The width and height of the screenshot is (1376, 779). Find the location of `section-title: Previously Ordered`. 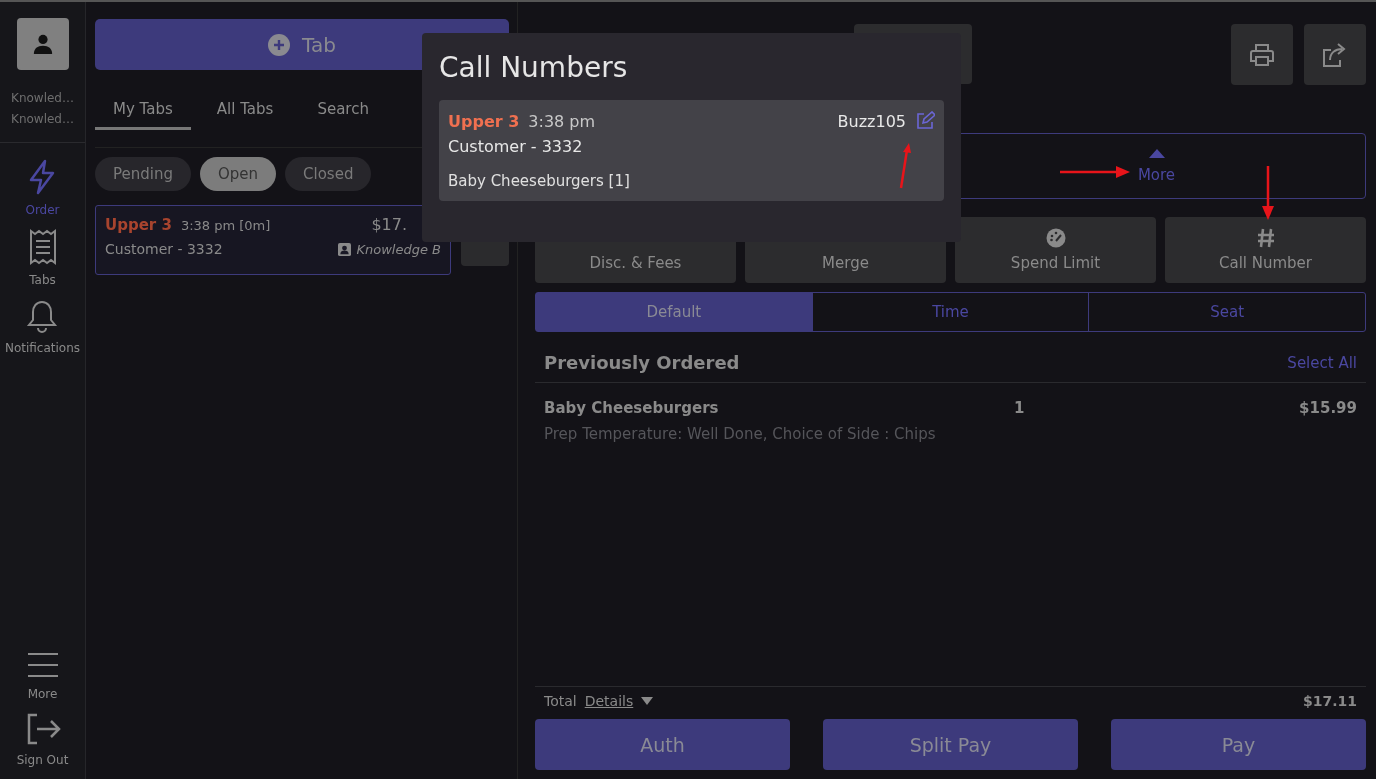

section-title: Previously Ordered is located at coordinates (642, 362).